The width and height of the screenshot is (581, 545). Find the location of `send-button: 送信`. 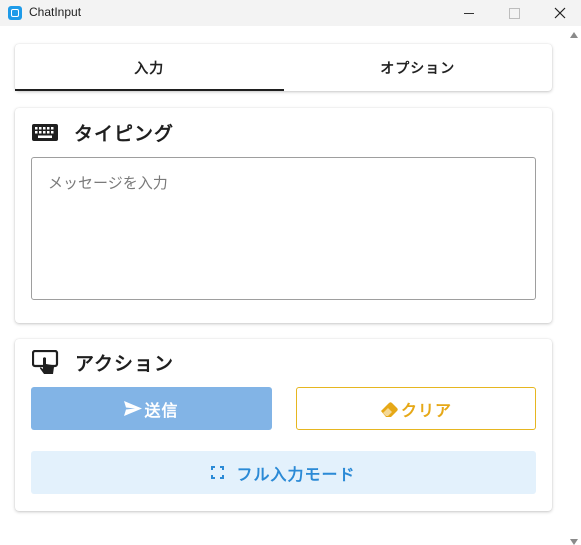

send-button: 送信 is located at coordinates (151, 408).